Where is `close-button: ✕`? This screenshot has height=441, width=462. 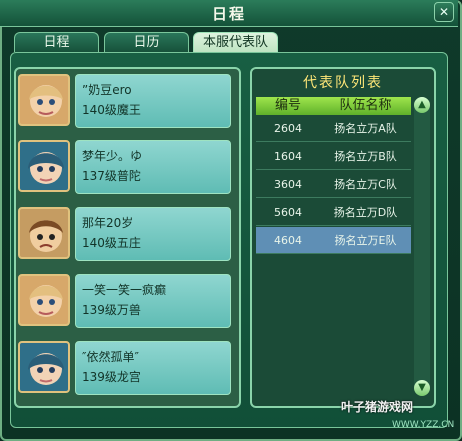
close-button: ✕ is located at coordinates (444, 12).